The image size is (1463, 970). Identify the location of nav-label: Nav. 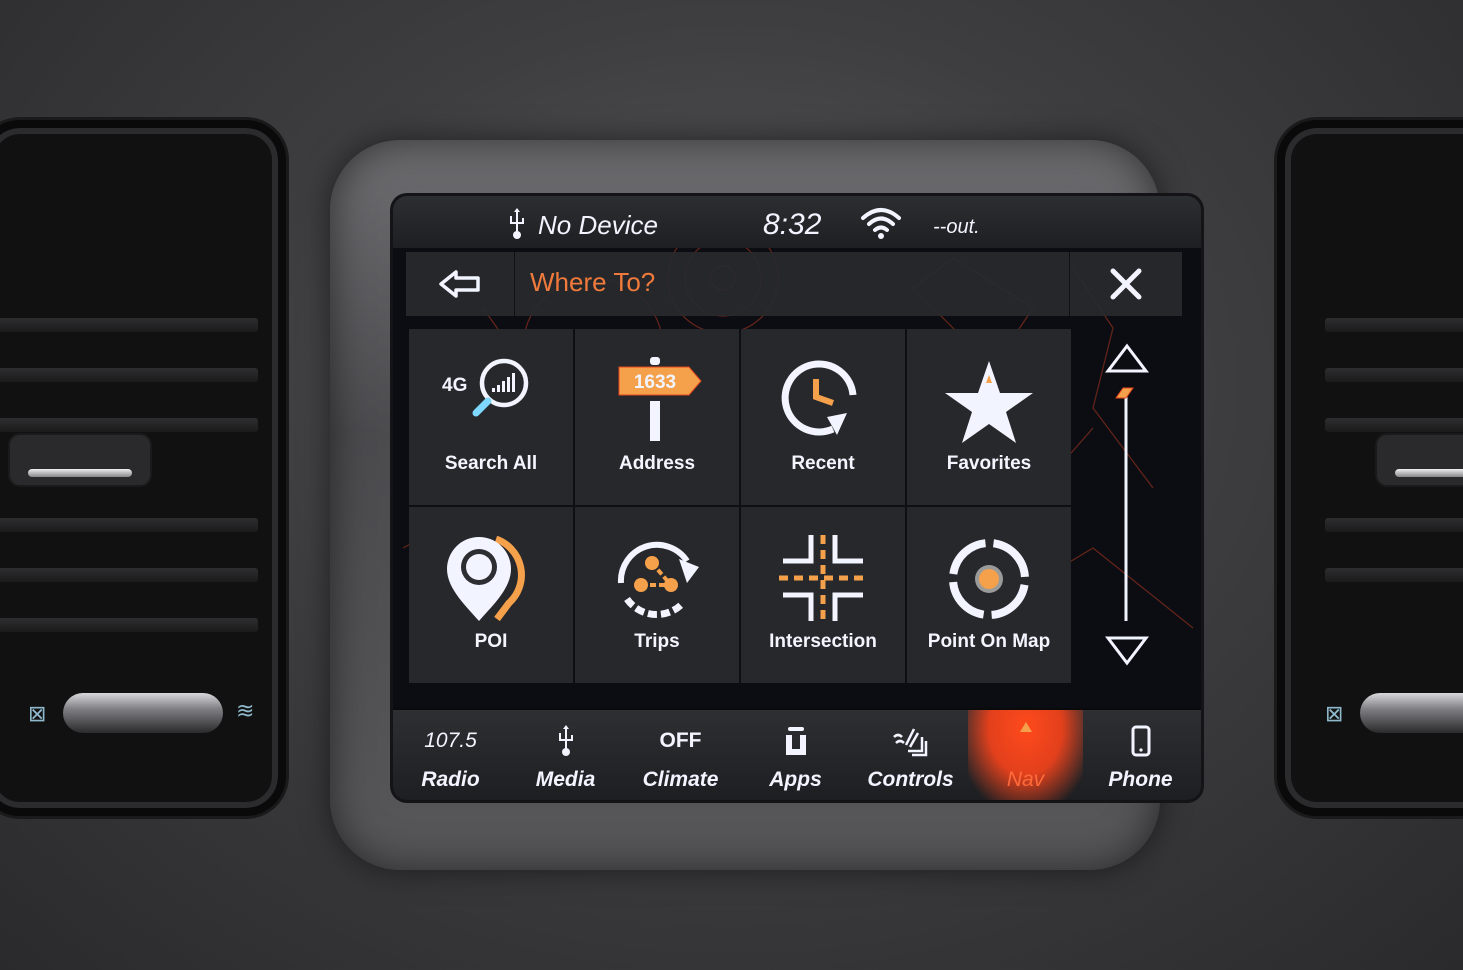
(1025, 779).